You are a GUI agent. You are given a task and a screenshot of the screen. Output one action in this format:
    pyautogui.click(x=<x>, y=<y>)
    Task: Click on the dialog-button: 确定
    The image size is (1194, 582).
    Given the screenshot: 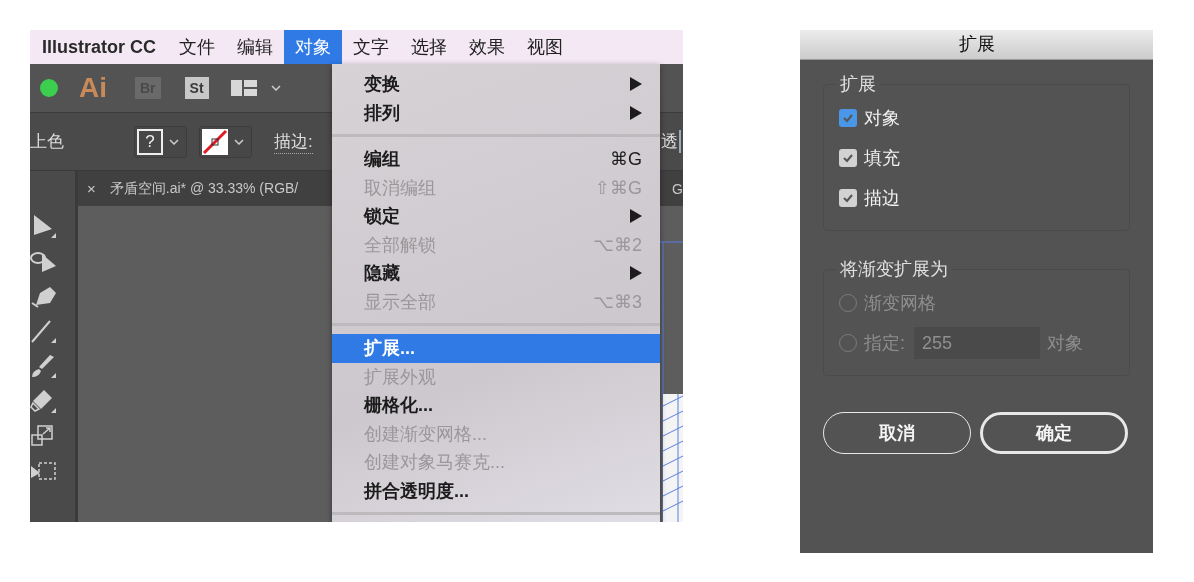 What is the action you would take?
    pyautogui.click(x=1054, y=433)
    